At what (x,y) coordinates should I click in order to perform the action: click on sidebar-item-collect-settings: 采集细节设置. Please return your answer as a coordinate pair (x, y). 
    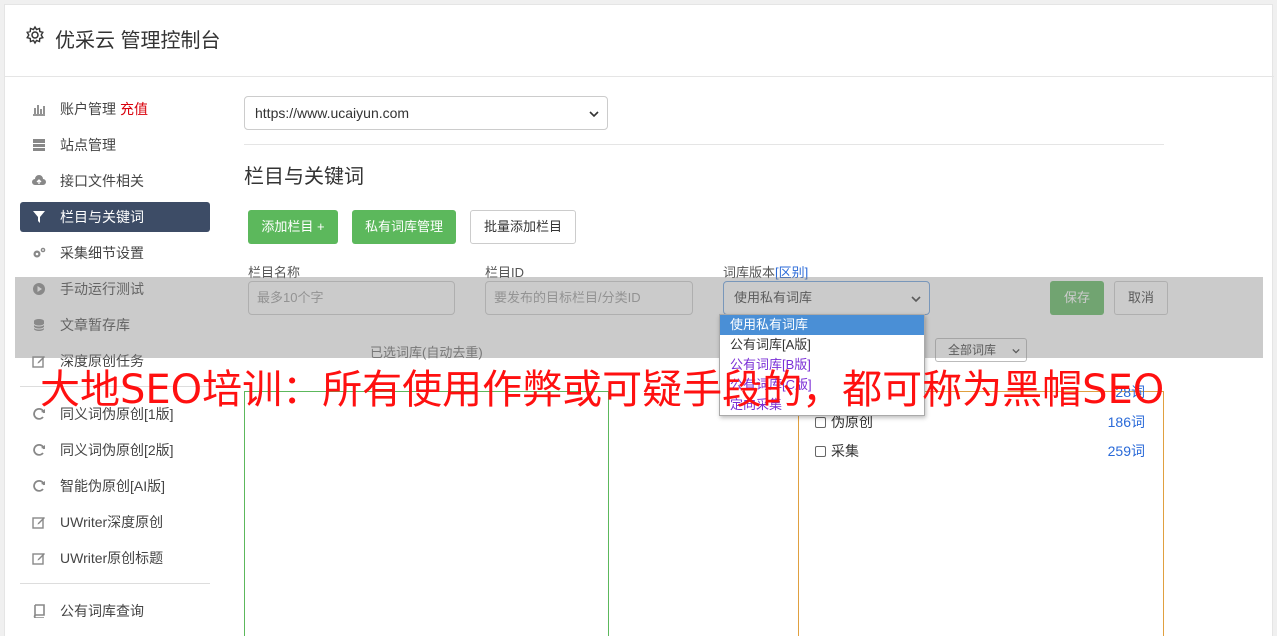
    Looking at the image, I should click on (115, 253).